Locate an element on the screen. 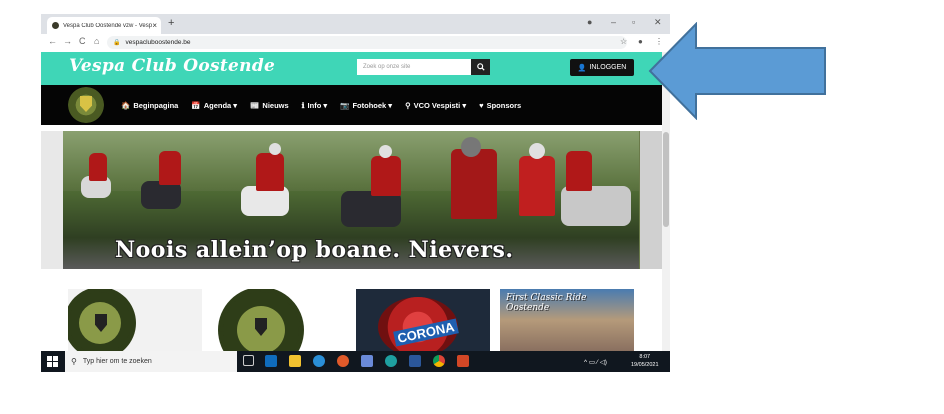 The height and width of the screenshot is (414, 944). favicon-icon is located at coordinates (55, 25).